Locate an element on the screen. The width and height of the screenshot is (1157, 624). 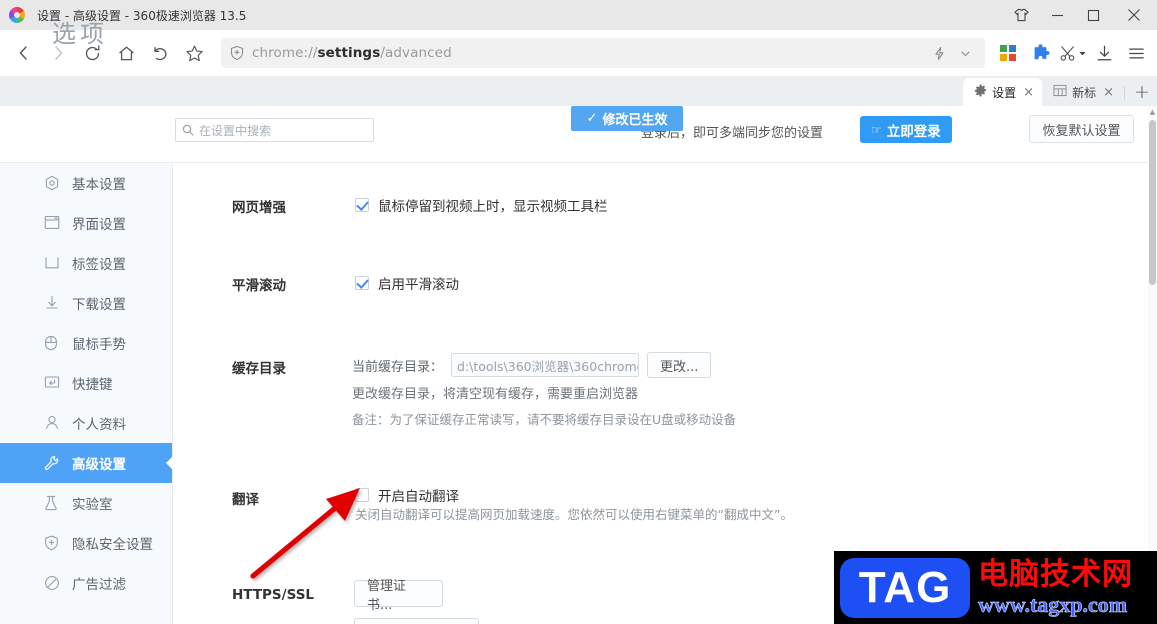
sidebar-item-label: 标签设置 is located at coordinates (99, 265).